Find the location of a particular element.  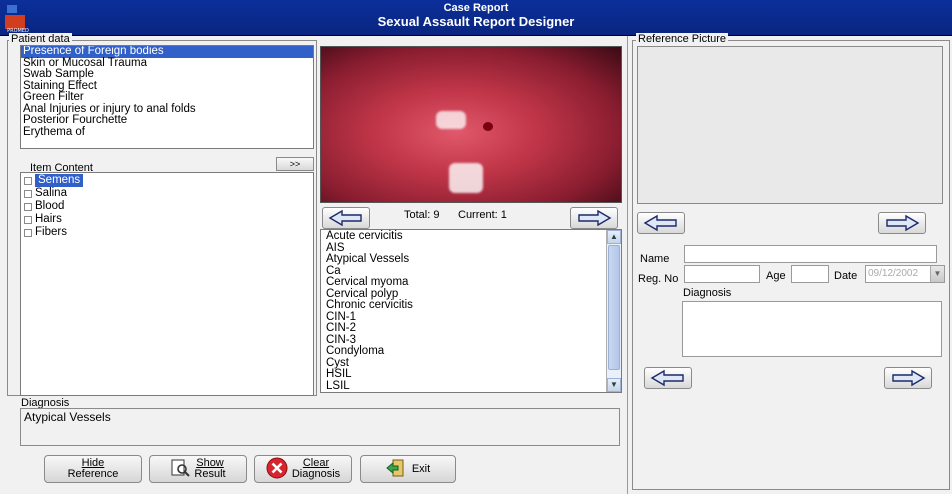

age-label: Age is located at coordinates (776, 276).